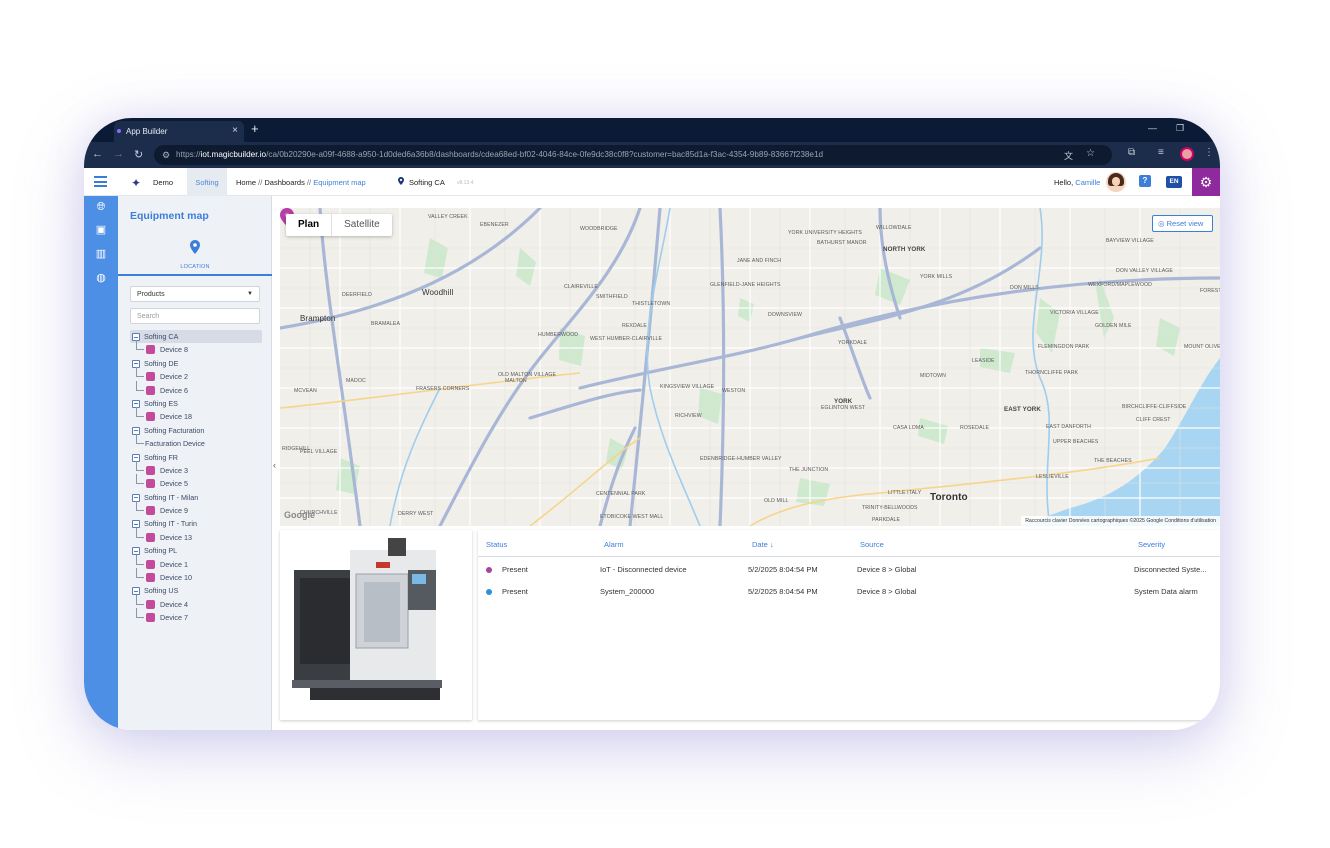  What do you see at coordinates (427, 182) in the screenshot?
I see `site-selector: Softing CA` at bounding box center [427, 182].